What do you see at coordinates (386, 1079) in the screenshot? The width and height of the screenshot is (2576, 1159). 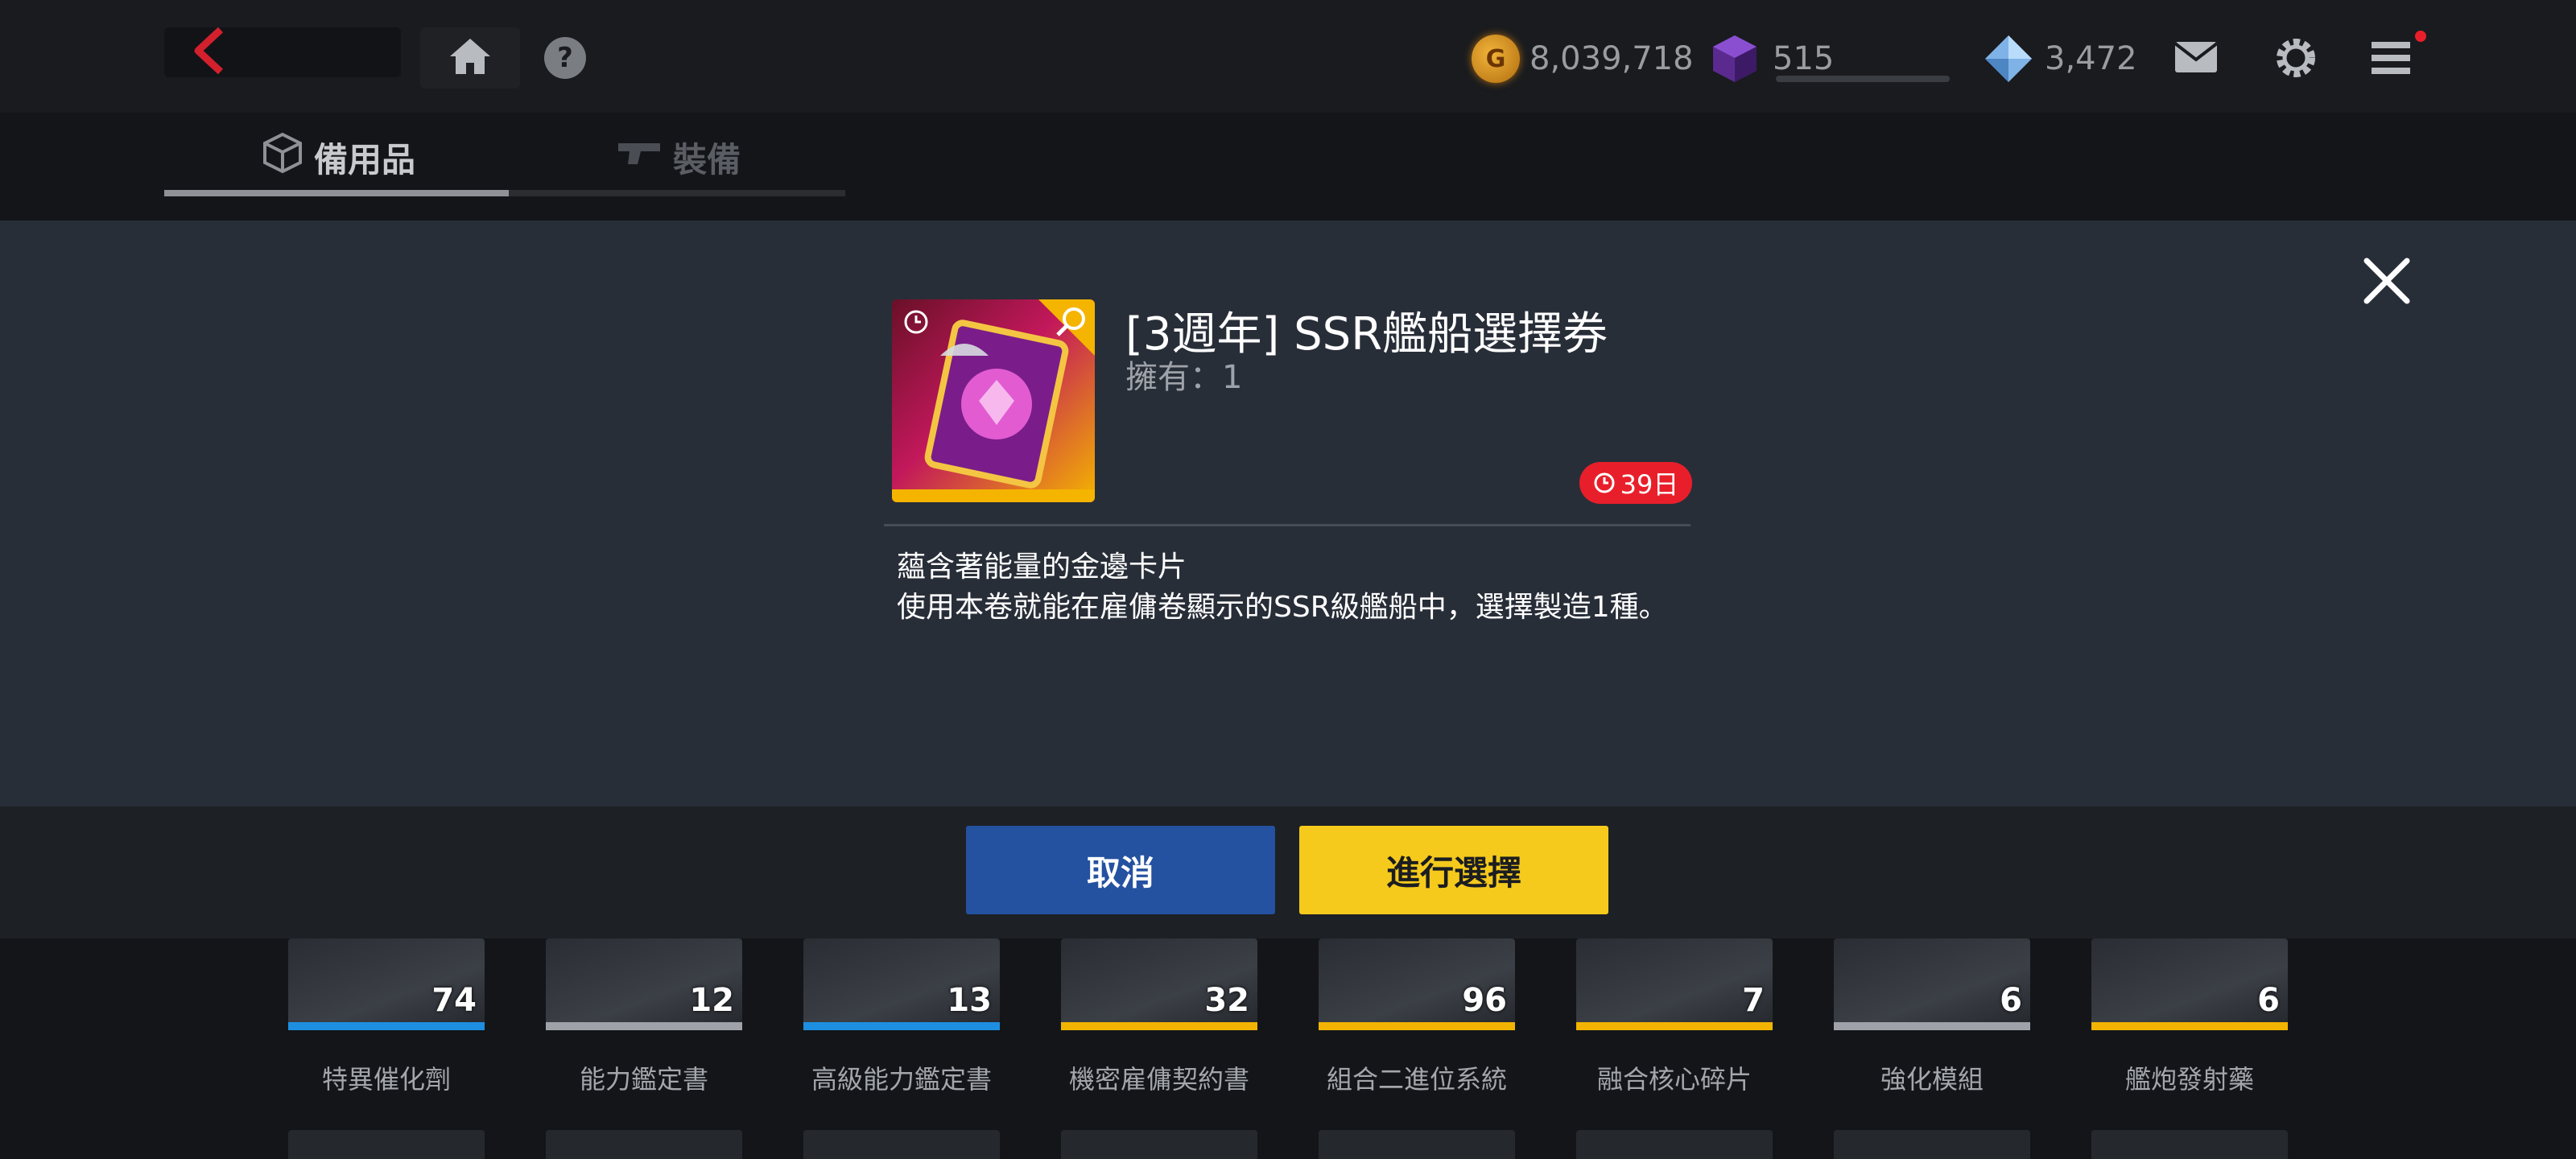 I see `inventory-item-label: 特異催化劑` at bounding box center [386, 1079].